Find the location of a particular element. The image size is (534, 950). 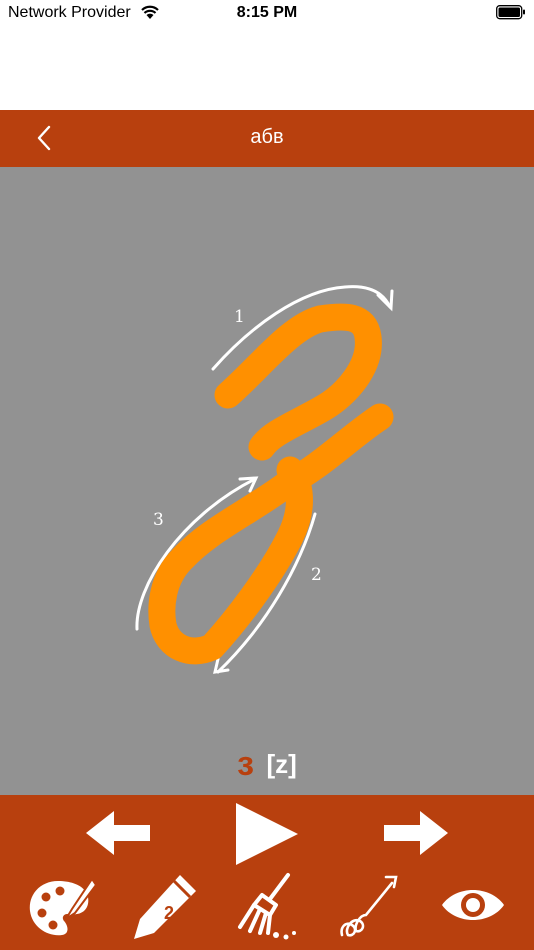

broom-icon is located at coordinates (264, 904).